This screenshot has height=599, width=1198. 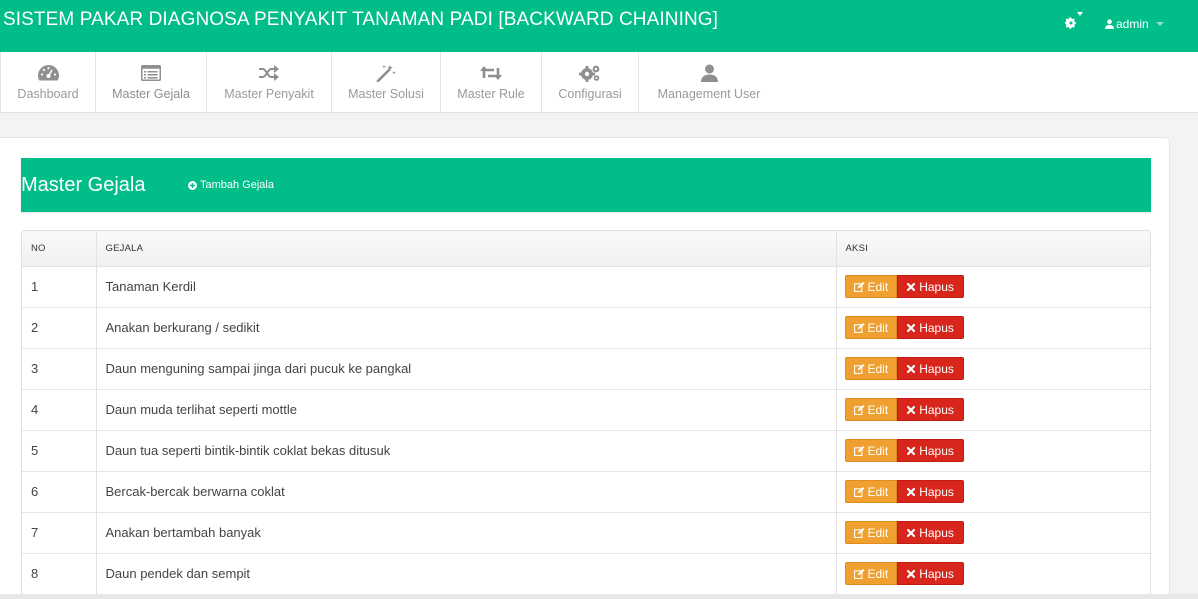 I want to click on shuffle-icon, so click(x=269, y=73).